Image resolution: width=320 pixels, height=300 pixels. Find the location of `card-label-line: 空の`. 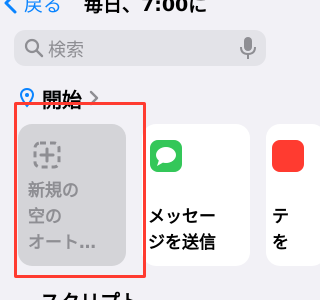

card-label-line: 空の is located at coordinates (45, 217).